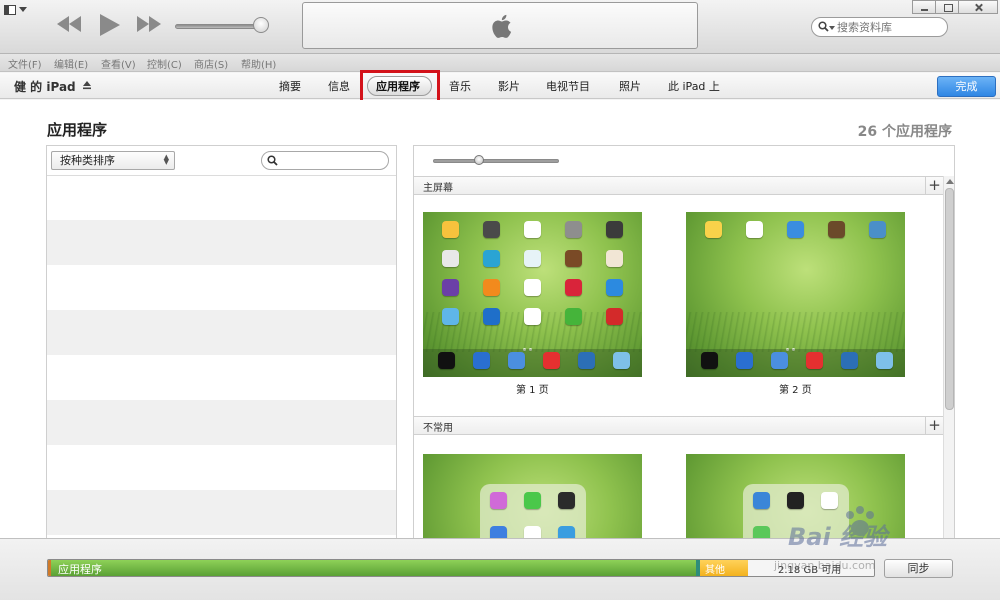  I want to click on volume-slider, so click(222, 25).